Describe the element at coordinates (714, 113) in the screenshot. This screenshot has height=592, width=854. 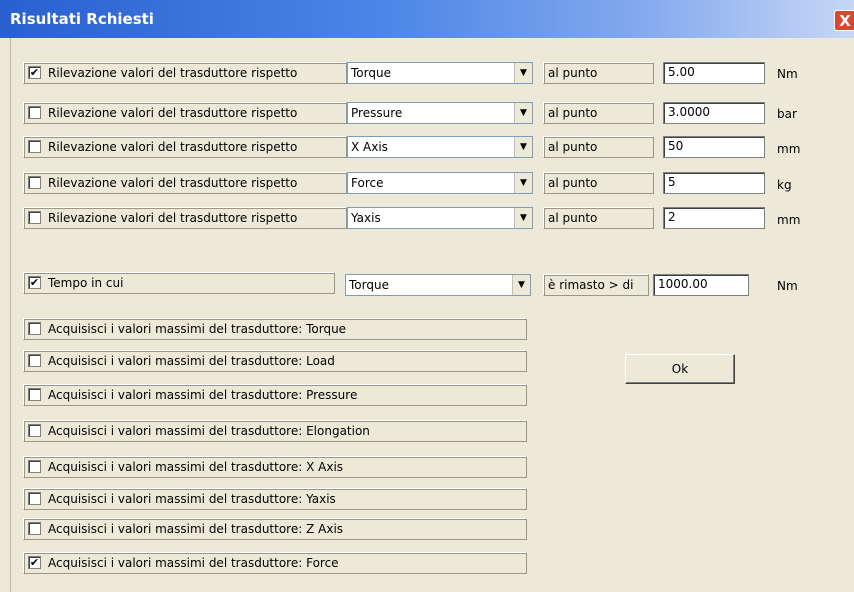
I see `value-input: 3.0000` at that location.